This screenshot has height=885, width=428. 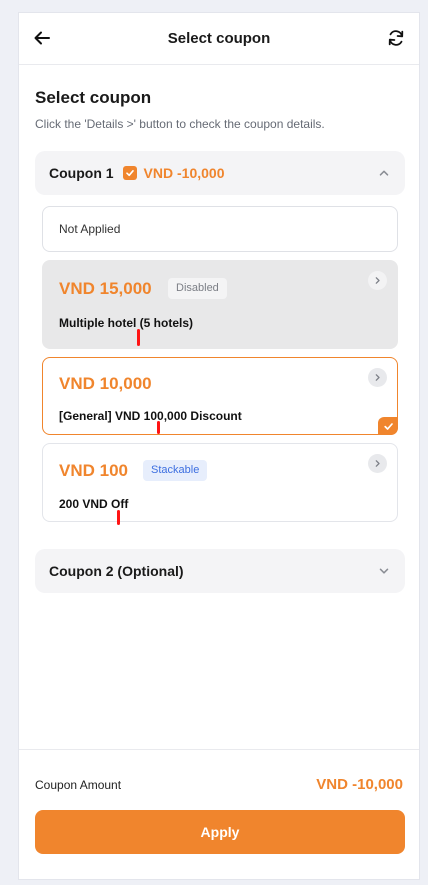 What do you see at coordinates (126, 323) in the screenshot?
I see `coupon-name: Multiple hotel (5 hotels)` at bounding box center [126, 323].